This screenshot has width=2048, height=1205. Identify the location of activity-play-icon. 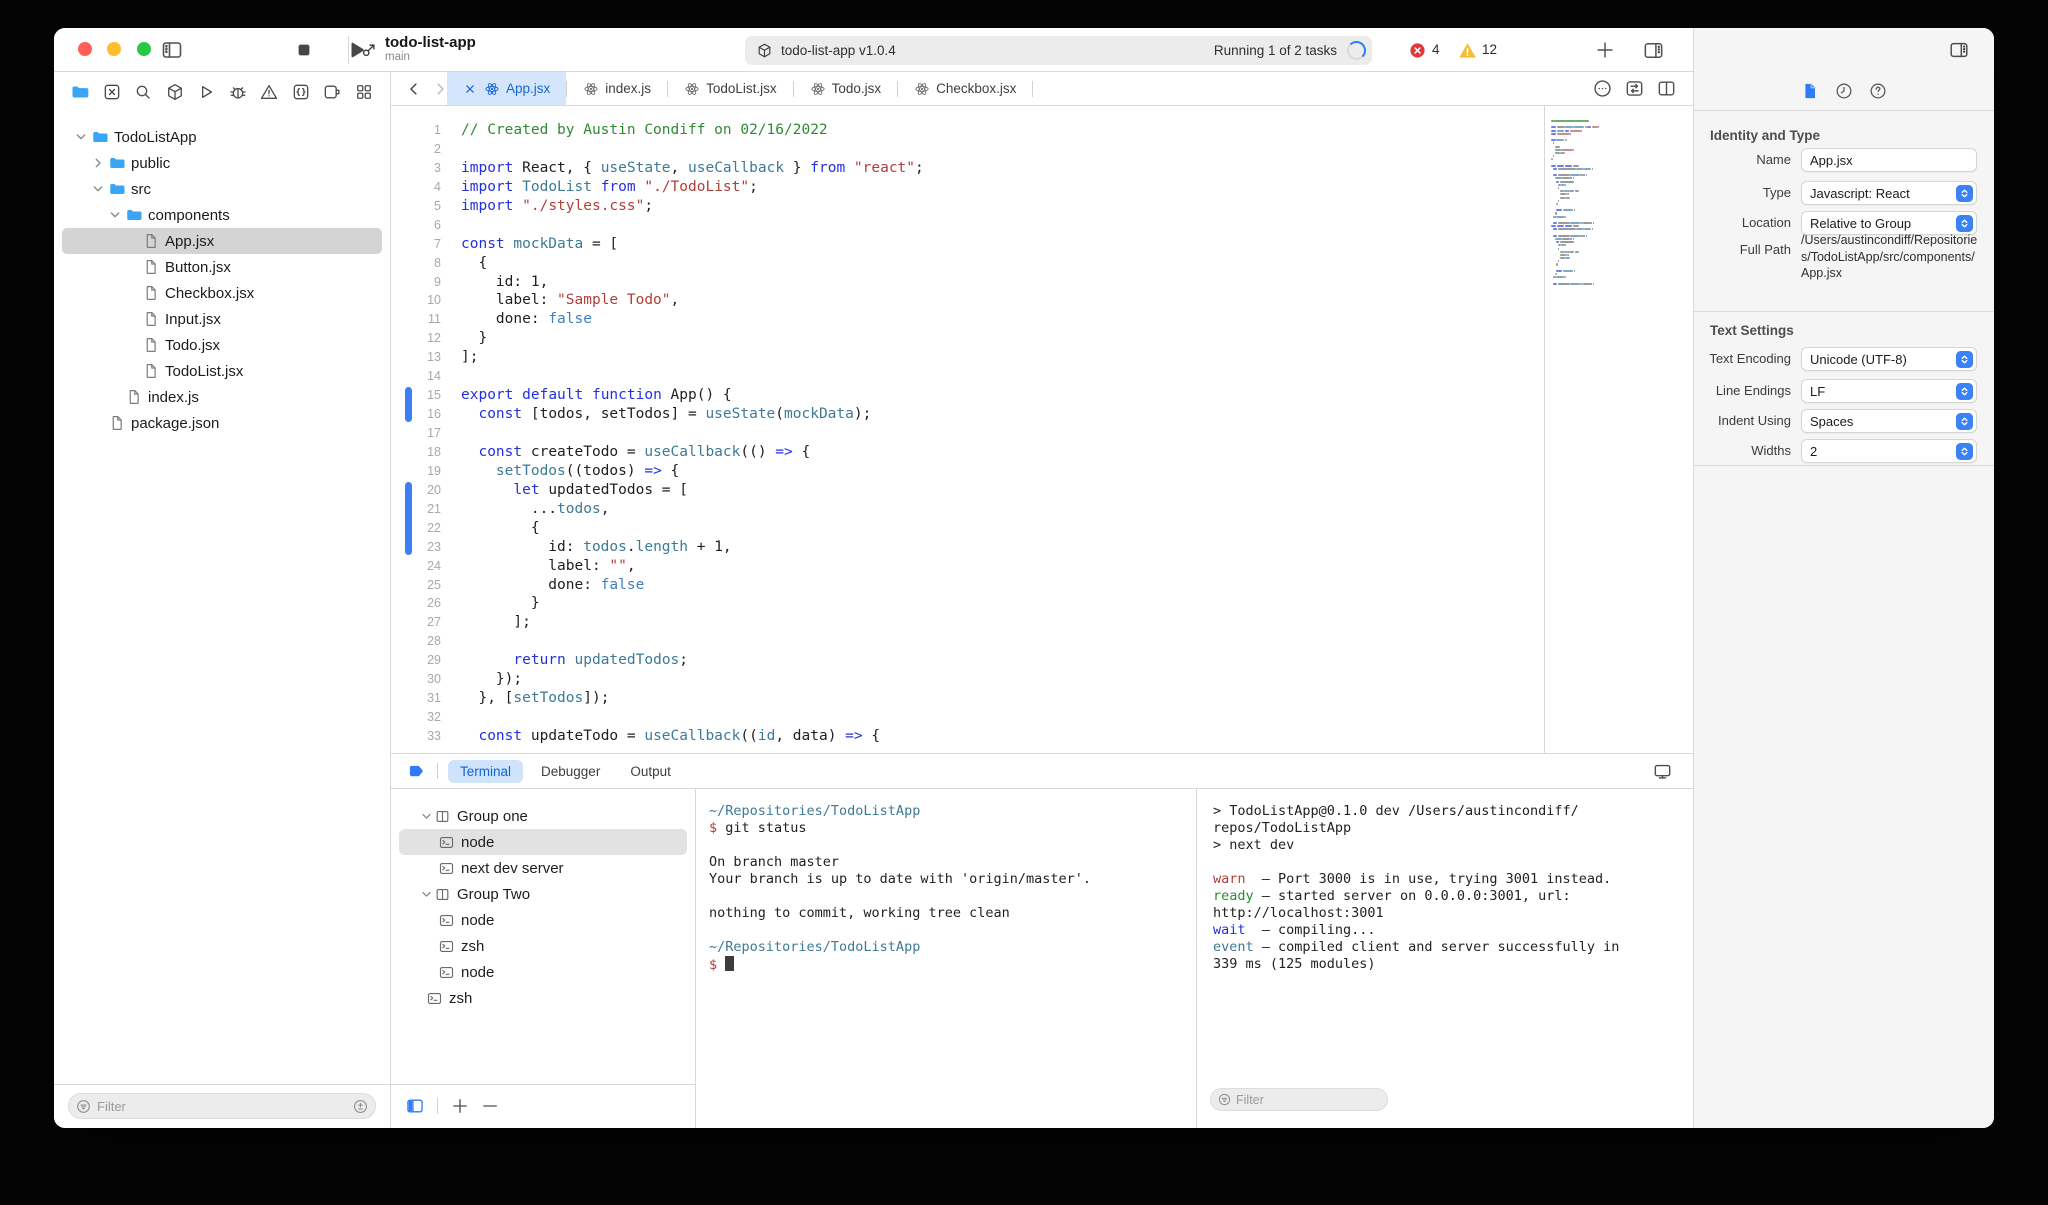
(206, 92).